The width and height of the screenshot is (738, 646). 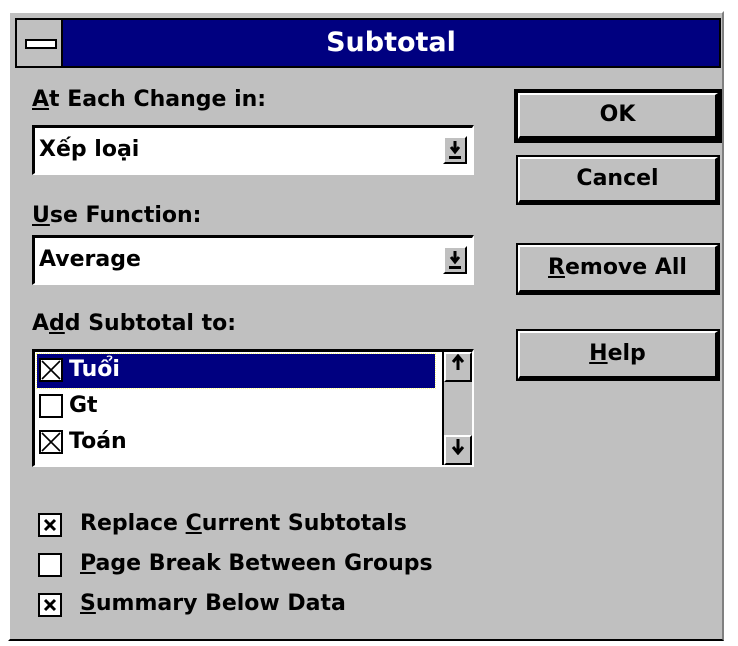 I want to click on list-item: Gt, so click(x=236, y=407).